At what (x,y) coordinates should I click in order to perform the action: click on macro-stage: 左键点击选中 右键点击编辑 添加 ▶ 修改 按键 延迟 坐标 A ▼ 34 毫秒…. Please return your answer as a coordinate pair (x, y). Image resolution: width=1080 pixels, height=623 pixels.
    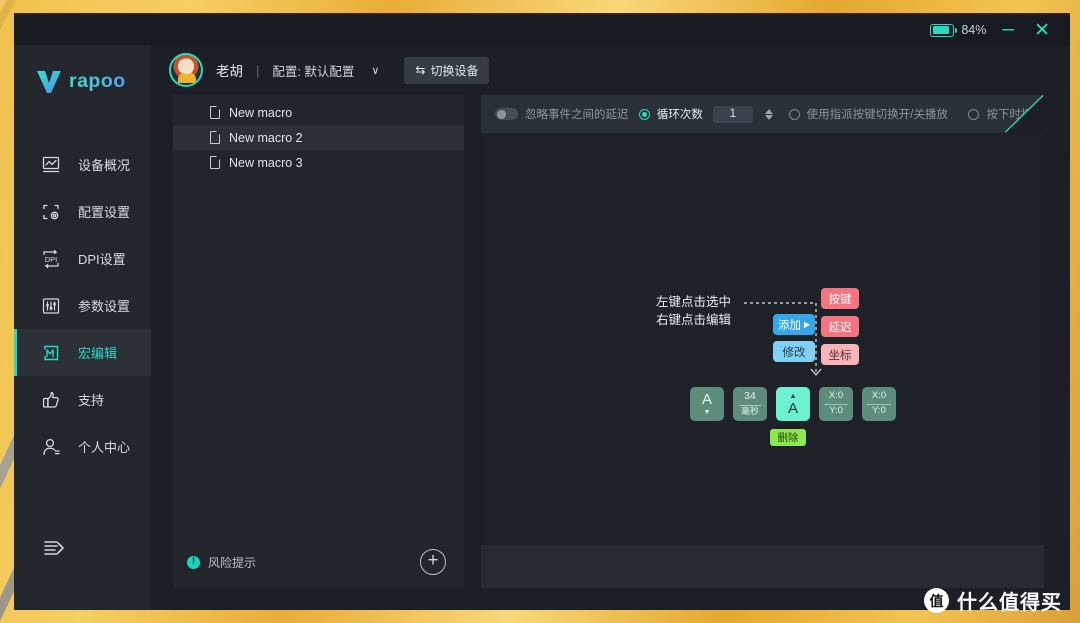
    Looking at the image, I should click on (863, 375).